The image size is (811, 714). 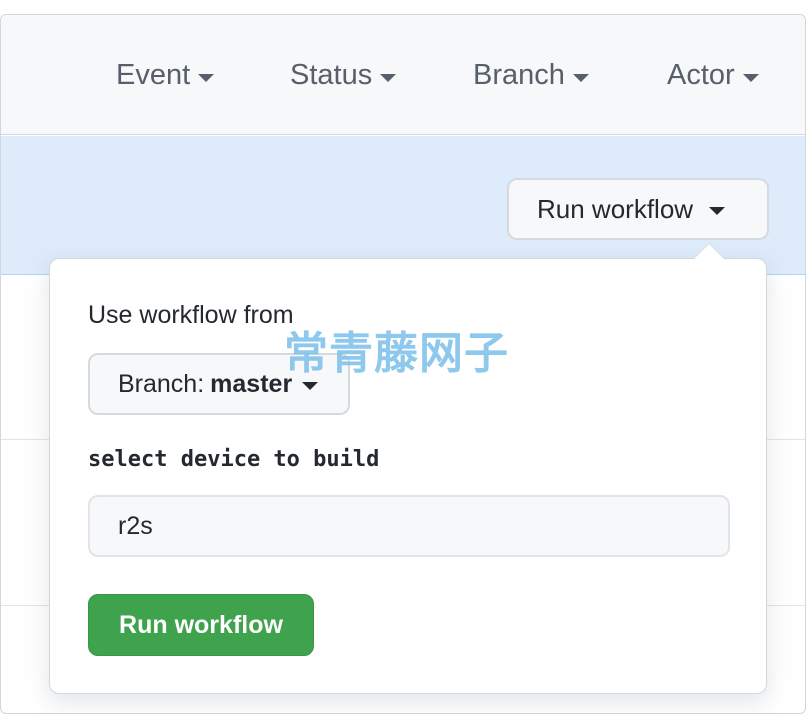 I want to click on filter-status: Status, so click(x=343, y=75).